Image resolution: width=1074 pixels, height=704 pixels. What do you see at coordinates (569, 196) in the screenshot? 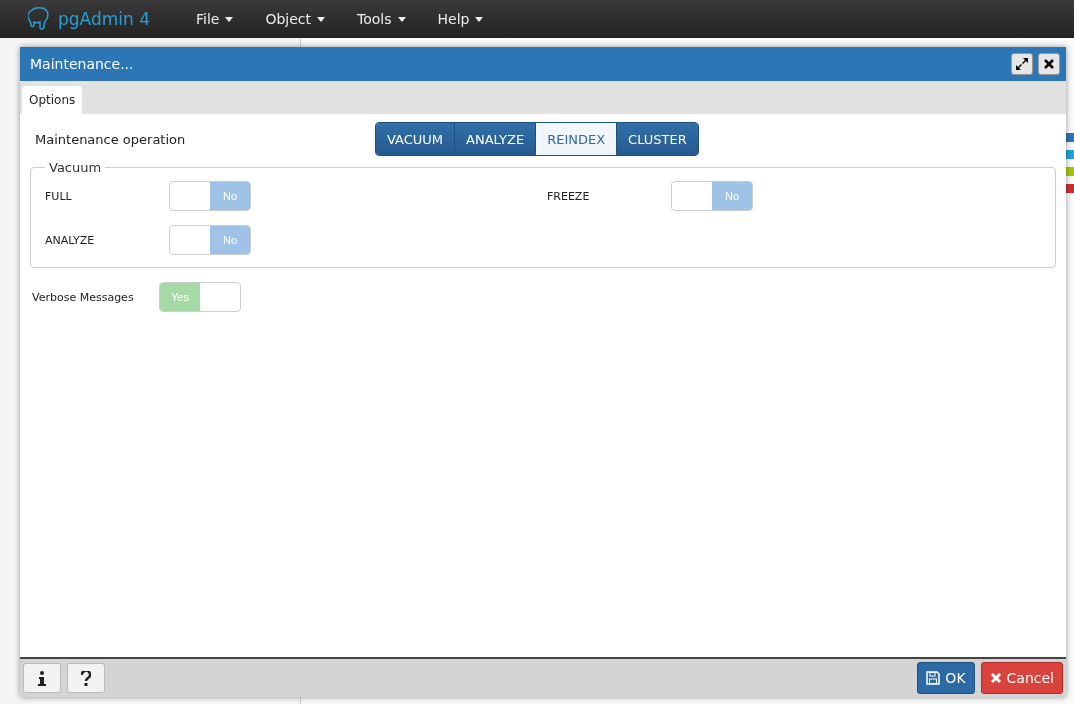
I see `switch-label: FREEZE` at bounding box center [569, 196].